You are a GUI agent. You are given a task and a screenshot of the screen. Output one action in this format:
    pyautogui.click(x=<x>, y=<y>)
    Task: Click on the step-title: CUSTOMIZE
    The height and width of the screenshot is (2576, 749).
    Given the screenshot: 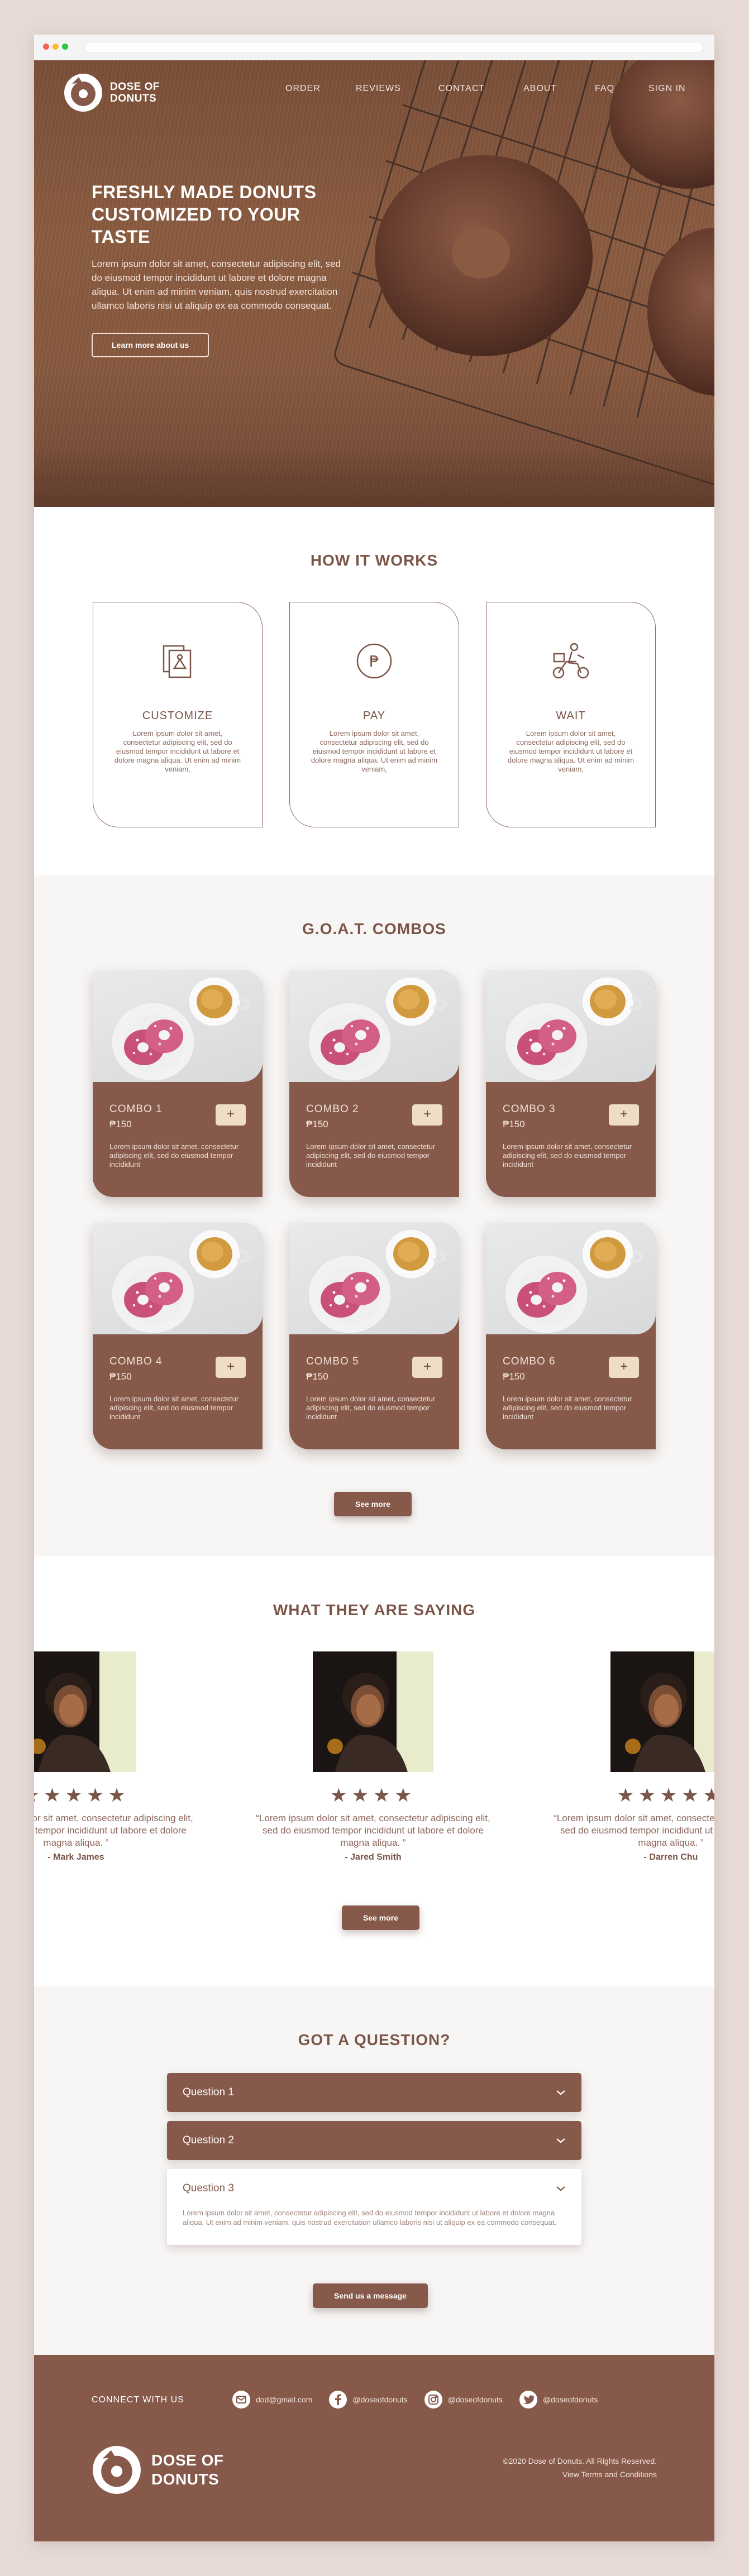 What is the action you would take?
    pyautogui.click(x=177, y=716)
    